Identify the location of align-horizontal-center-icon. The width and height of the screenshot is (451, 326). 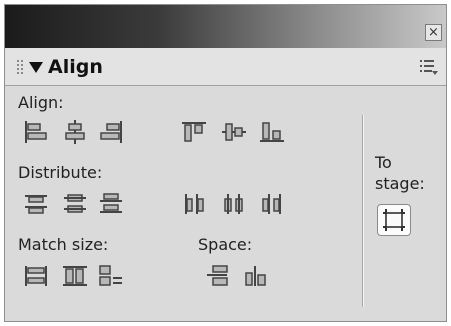
(75, 132).